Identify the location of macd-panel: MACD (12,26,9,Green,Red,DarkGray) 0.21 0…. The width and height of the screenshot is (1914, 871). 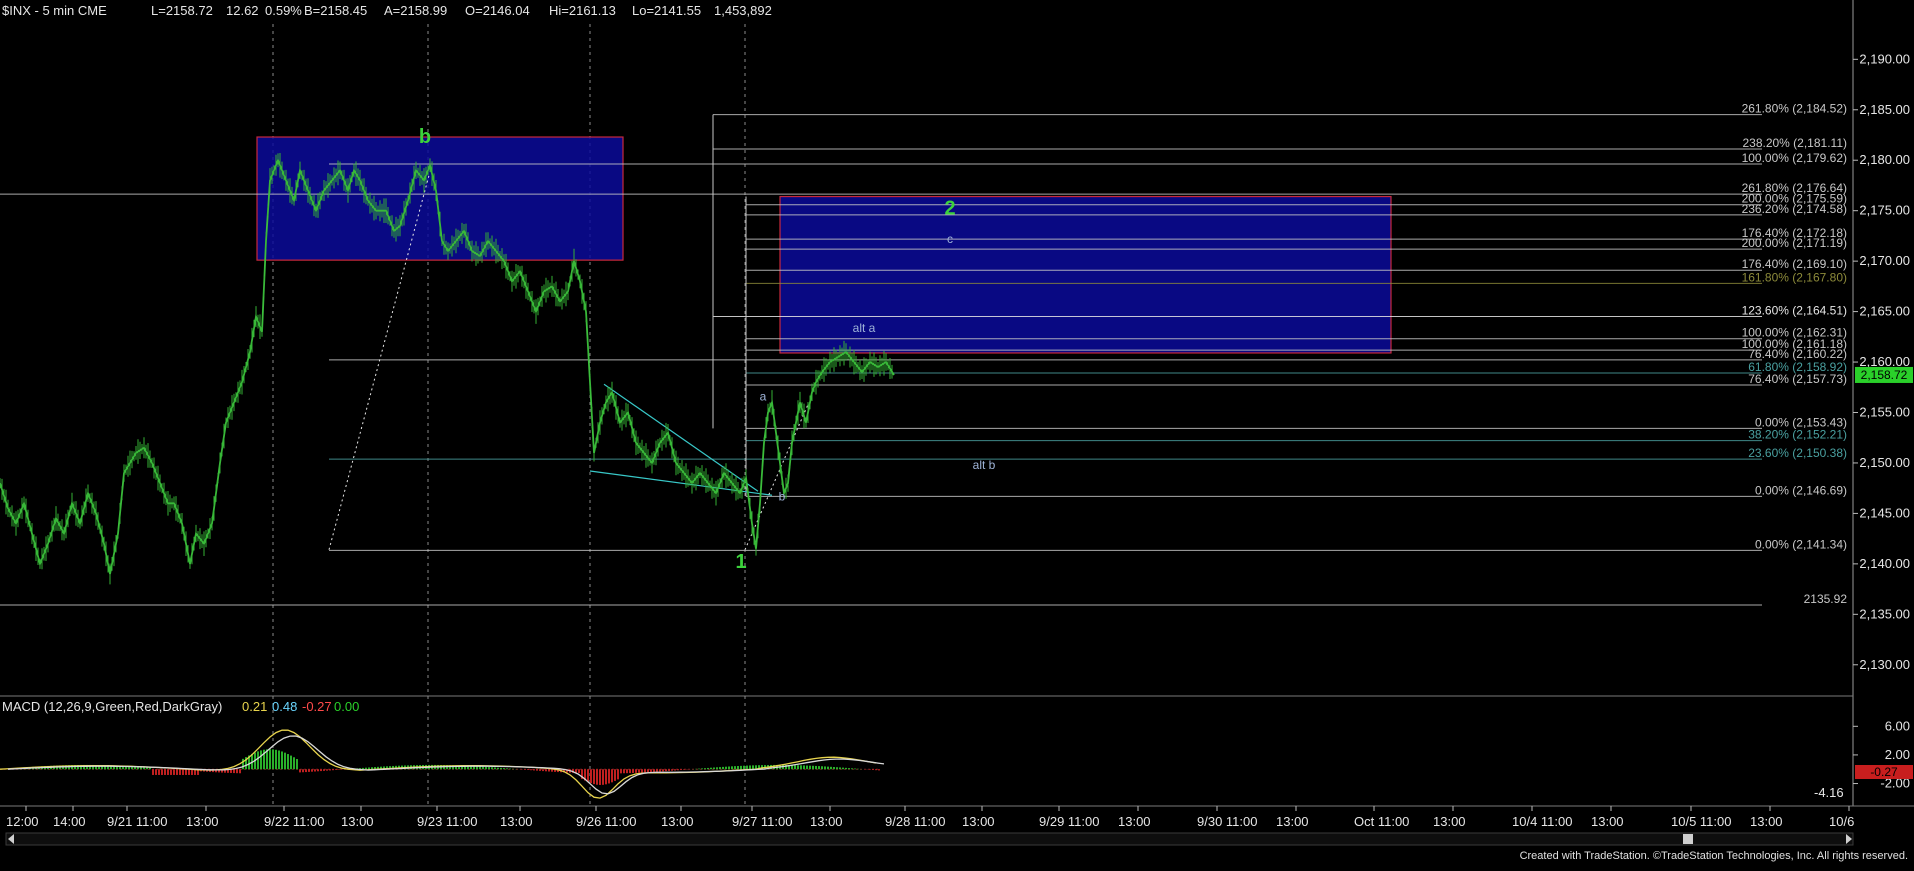
(956, 749).